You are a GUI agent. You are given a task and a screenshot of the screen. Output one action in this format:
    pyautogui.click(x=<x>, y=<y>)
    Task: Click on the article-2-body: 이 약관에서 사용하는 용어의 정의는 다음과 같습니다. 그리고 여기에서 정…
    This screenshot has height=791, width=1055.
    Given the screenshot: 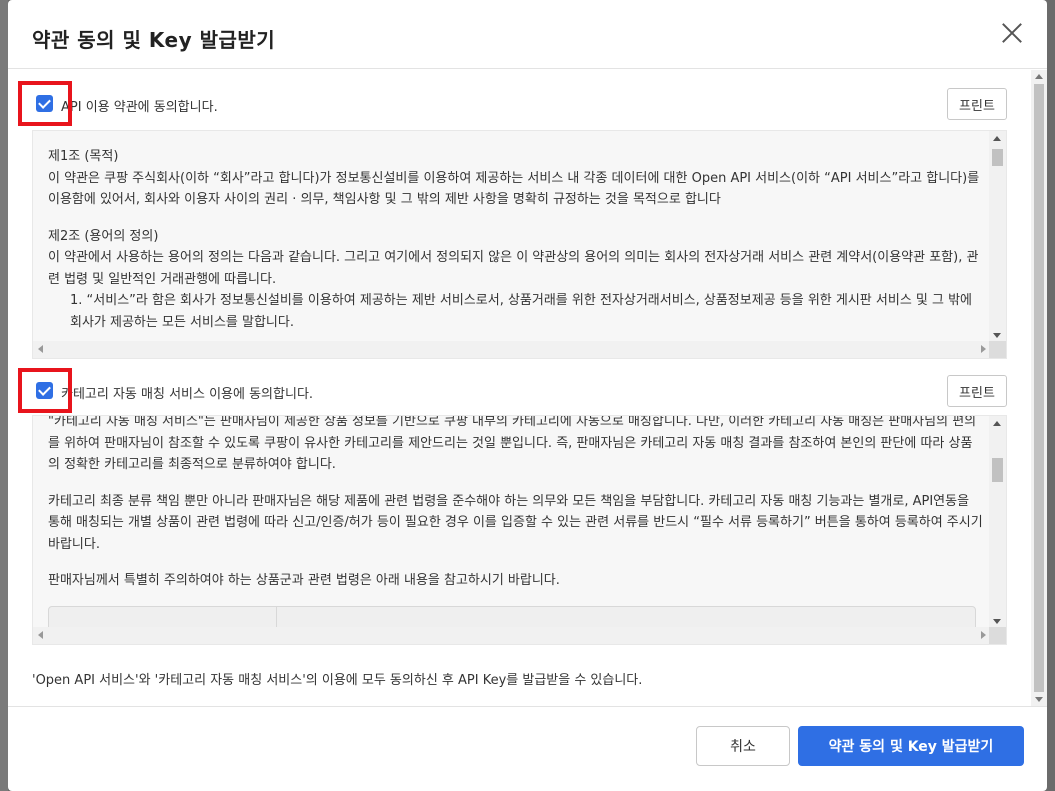 What is the action you would take?
    pyautogui.click(x=513, y=268)
    